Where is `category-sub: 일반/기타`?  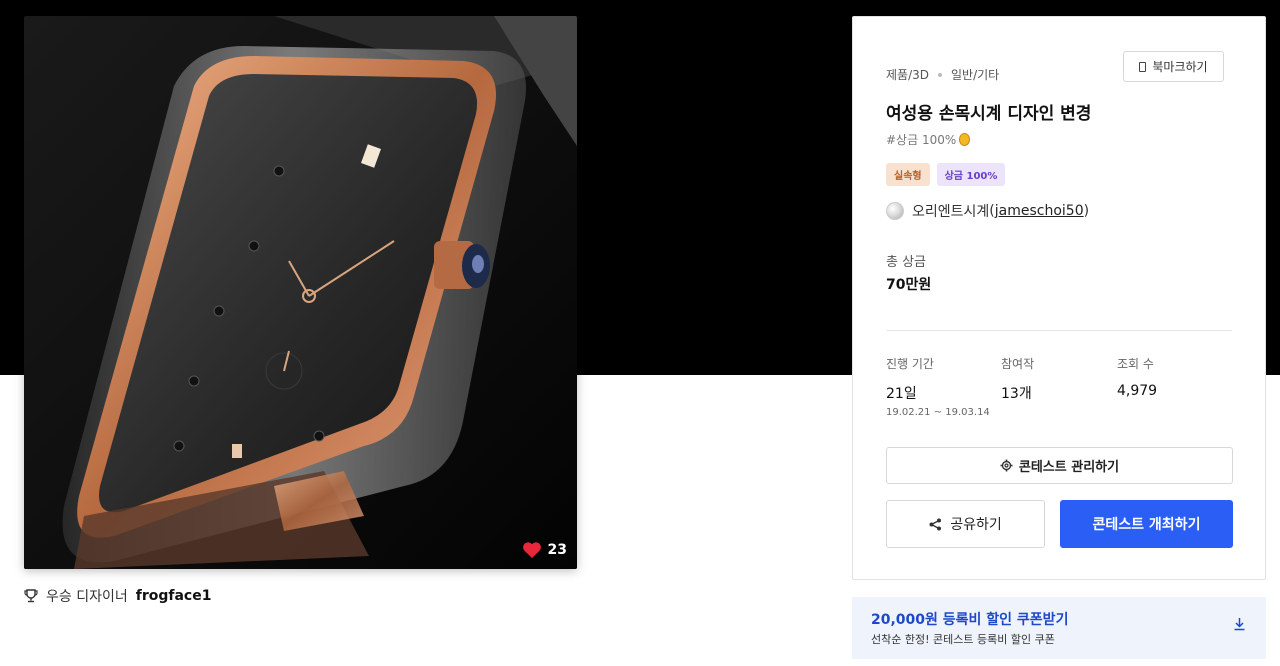
category-sub: 일반/기타 is located at coordinates (975, 74).